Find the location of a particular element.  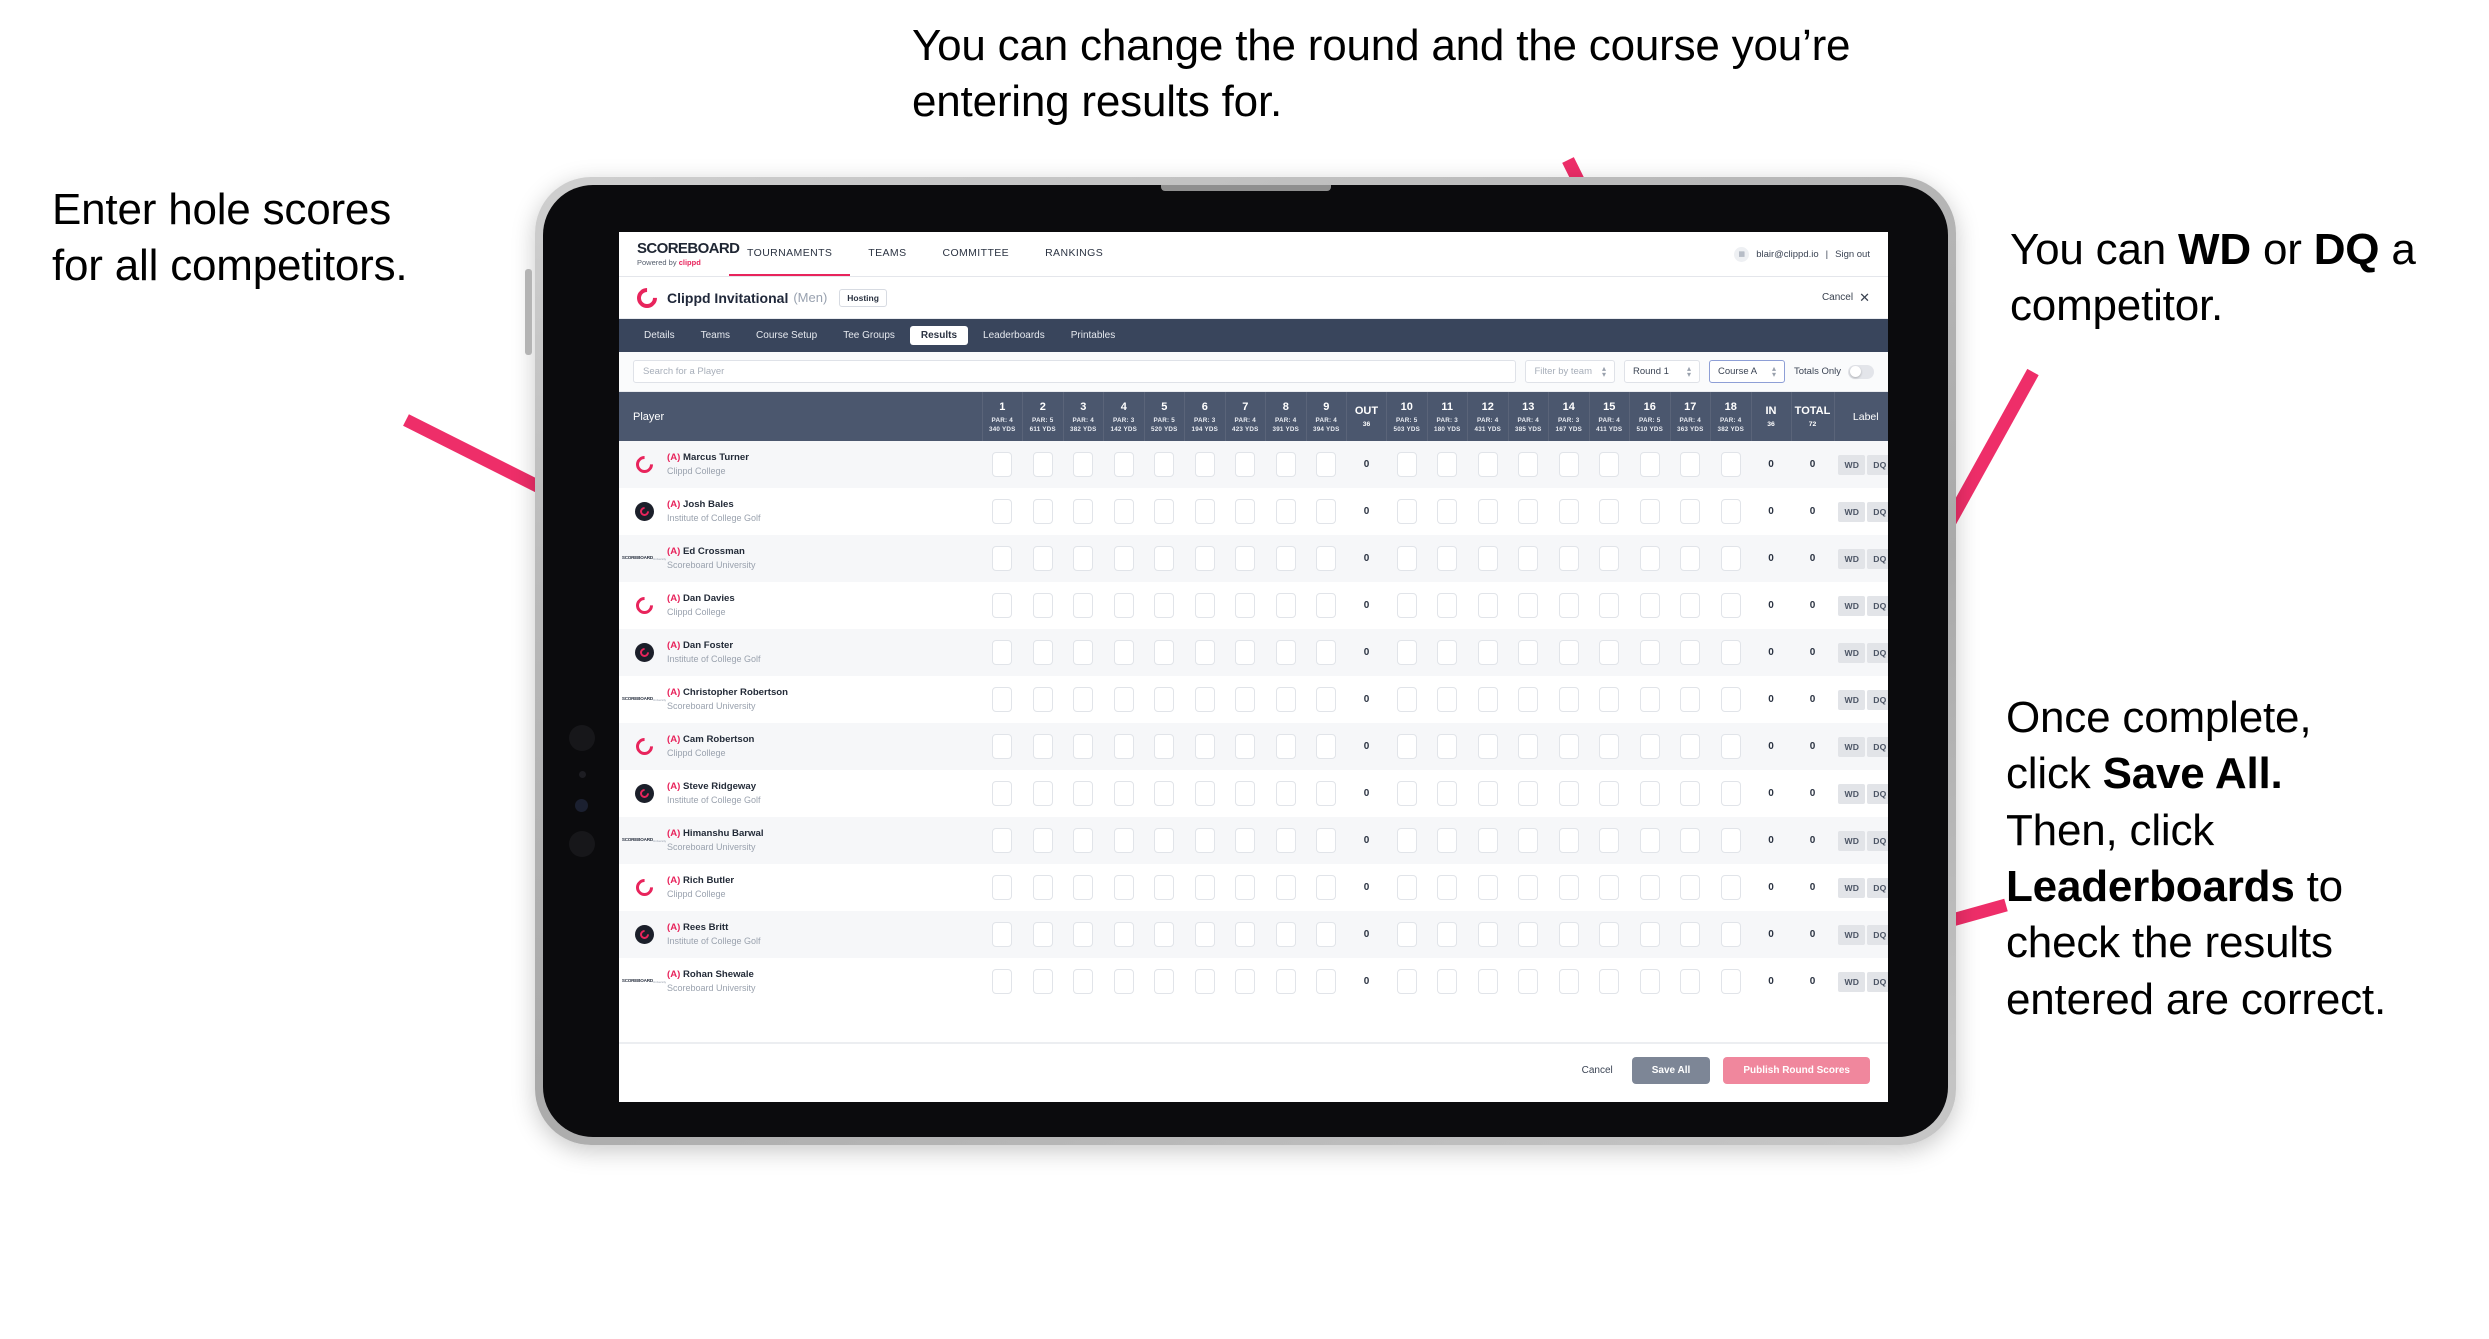

cancel-button: Cancel is located at coordinates (1597, 1070).